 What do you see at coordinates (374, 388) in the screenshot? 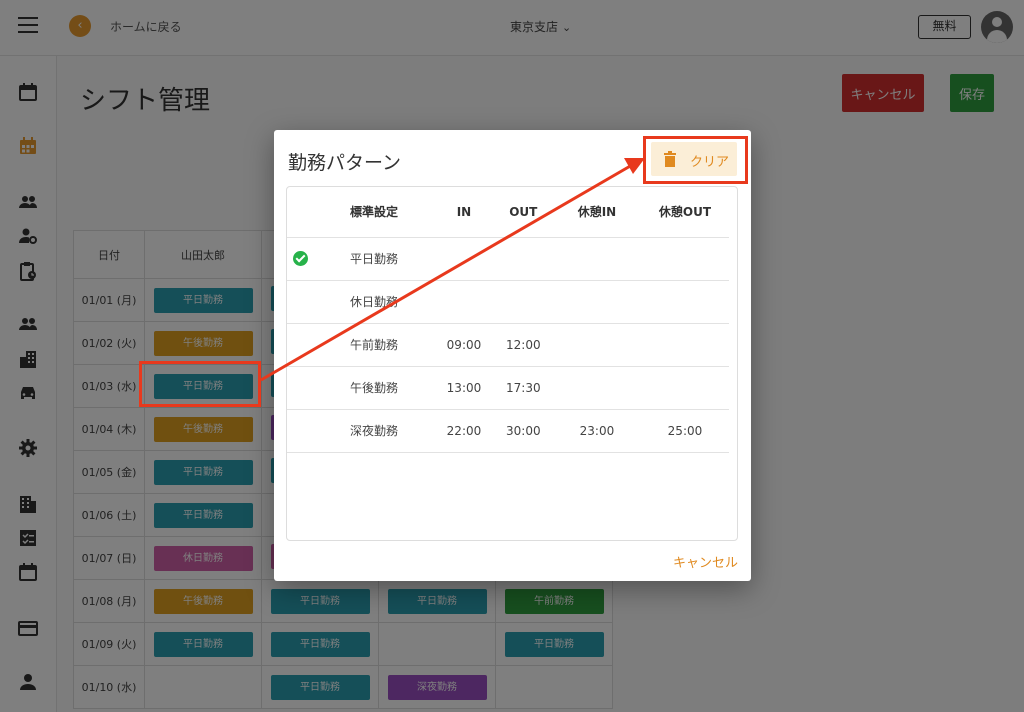
I see `pattern-name-cell: 午後勤務` at bounding box center [374, 388].